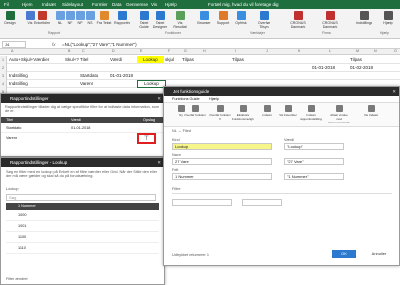 Image resolution: width=400 pixels, height=285 pixels. Describe the element at coordinates (82, 226) in the screenshot. I see `list-item: 1001` at that location.